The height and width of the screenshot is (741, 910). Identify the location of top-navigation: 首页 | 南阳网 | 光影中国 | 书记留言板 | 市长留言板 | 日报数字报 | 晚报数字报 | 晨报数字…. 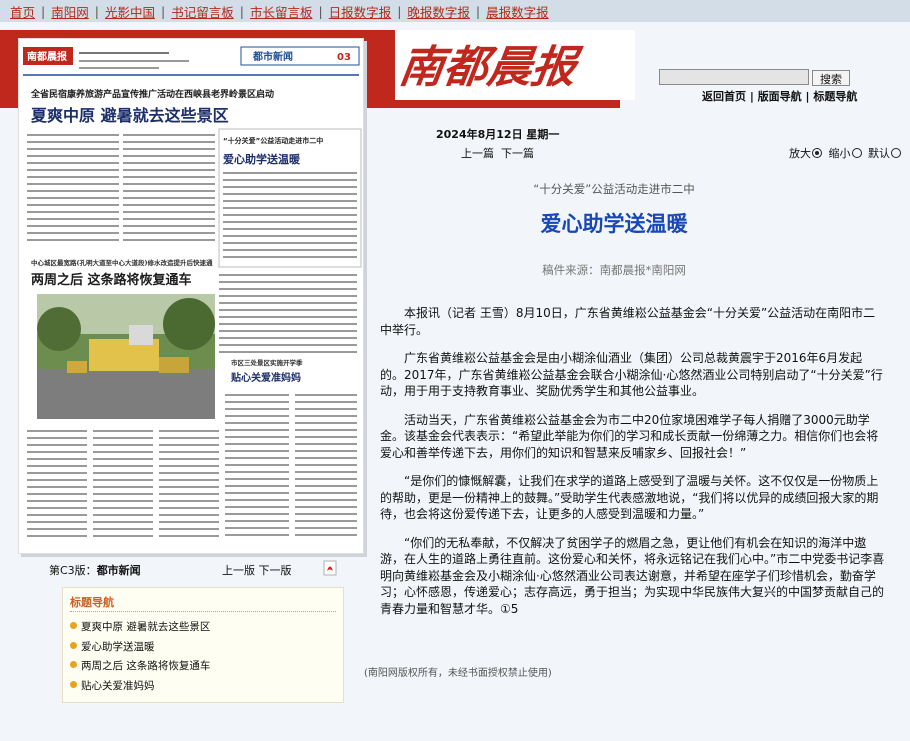
(455, 11).